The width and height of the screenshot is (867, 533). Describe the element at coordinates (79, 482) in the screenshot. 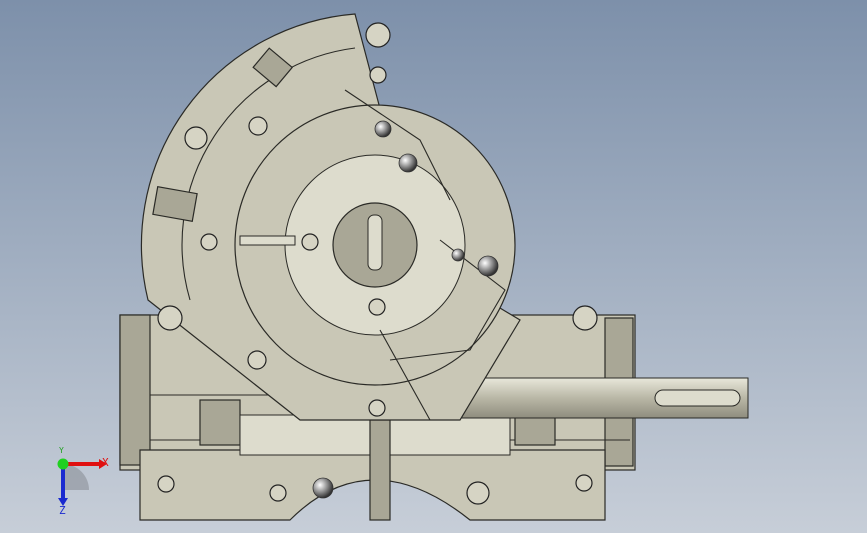

I see `orientation-triad: X Y Z` at that location.